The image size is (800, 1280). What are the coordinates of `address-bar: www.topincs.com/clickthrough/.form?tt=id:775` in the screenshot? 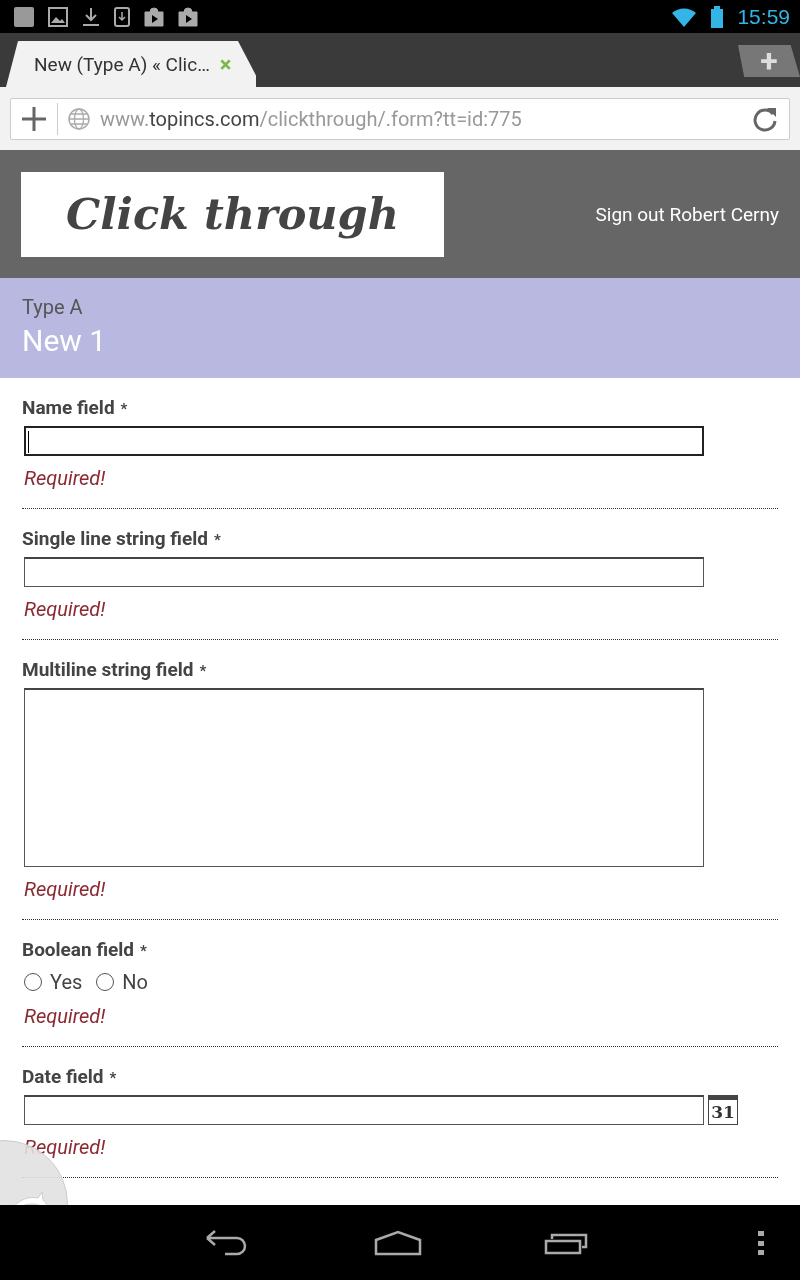 It's located at (400, 118).